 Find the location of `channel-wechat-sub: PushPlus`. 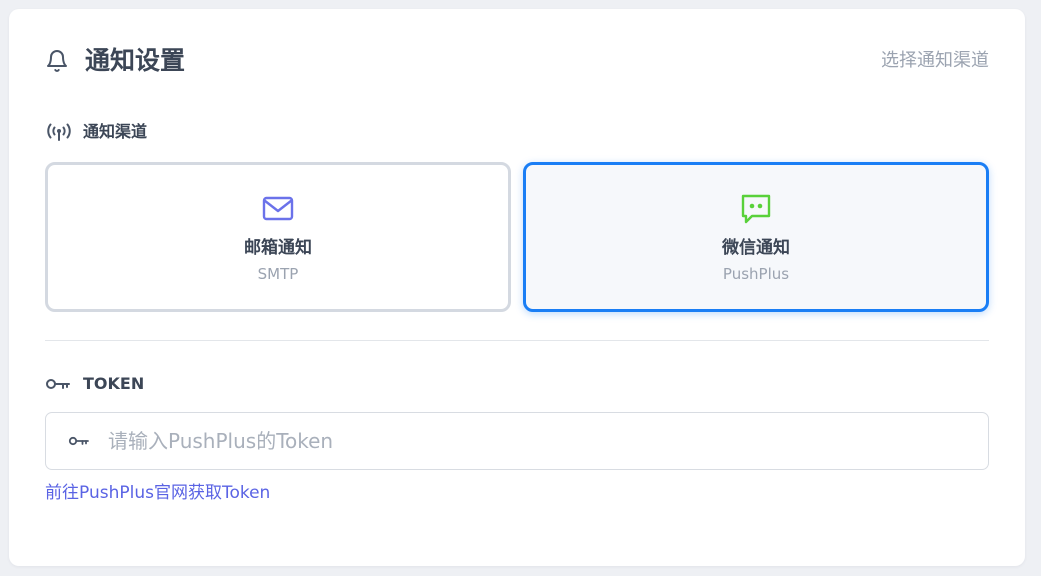

channel-wechat-sub: PushPlus is located at coordinates (756, 274).